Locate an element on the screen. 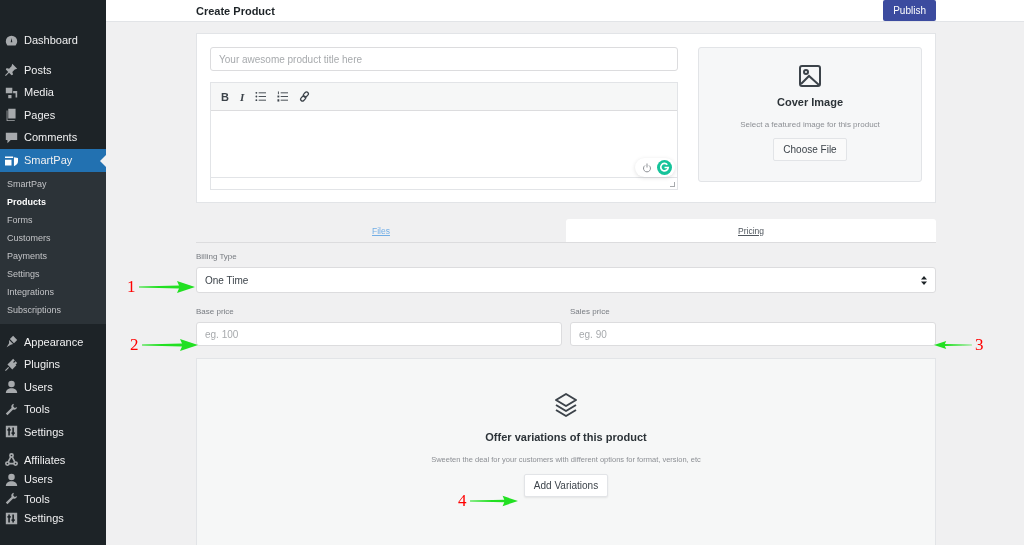 The width and height of the screenshot is (1024, 545). italic-button: I is located at coordinates (242, 96).